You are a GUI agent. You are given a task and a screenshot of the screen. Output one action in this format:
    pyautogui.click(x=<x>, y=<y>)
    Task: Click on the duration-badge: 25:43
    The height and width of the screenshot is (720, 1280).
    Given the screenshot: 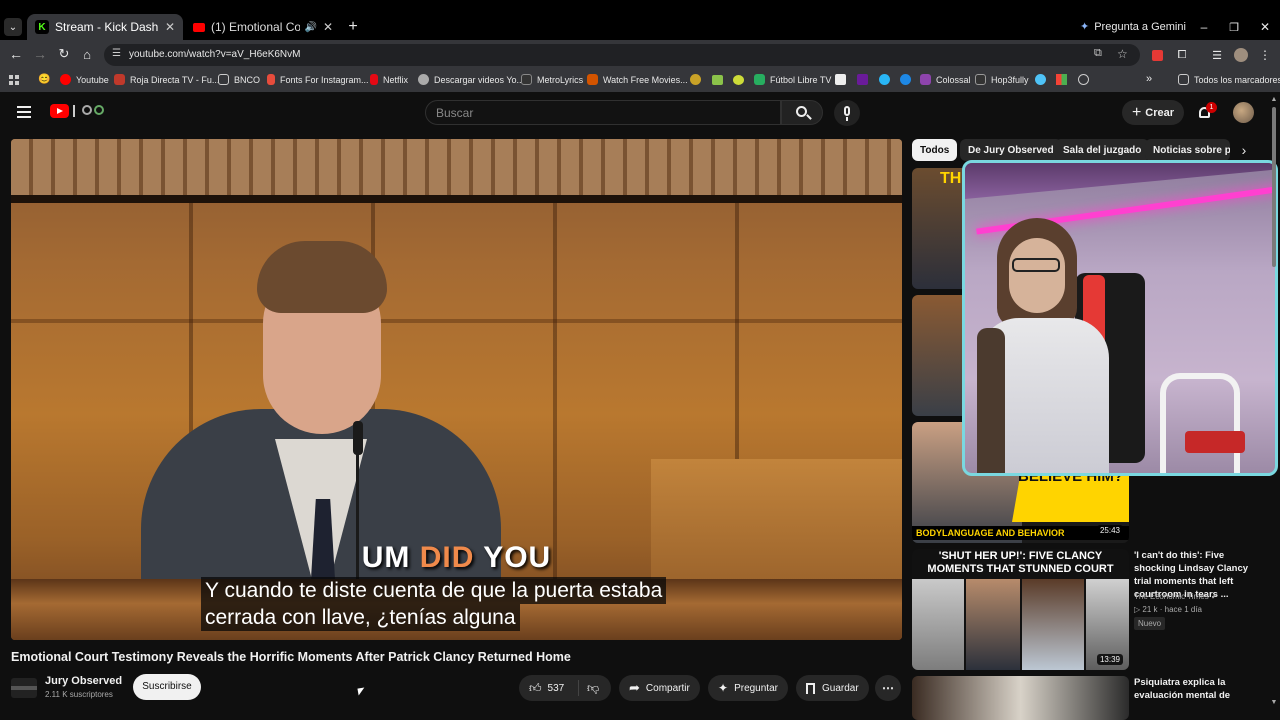 What is the action you would take?
    pyautogui.click(x=1109, y=530)
    